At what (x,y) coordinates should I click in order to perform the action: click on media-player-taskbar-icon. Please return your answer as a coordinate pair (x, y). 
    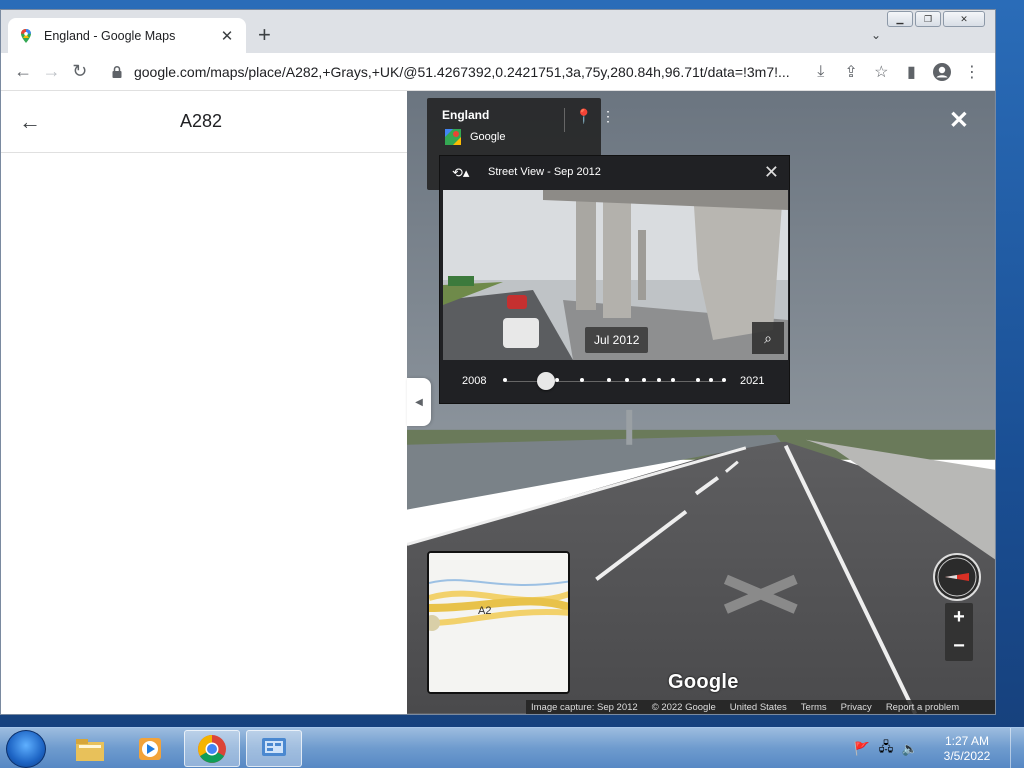
    Looking at the image, I should click on (150, 748).